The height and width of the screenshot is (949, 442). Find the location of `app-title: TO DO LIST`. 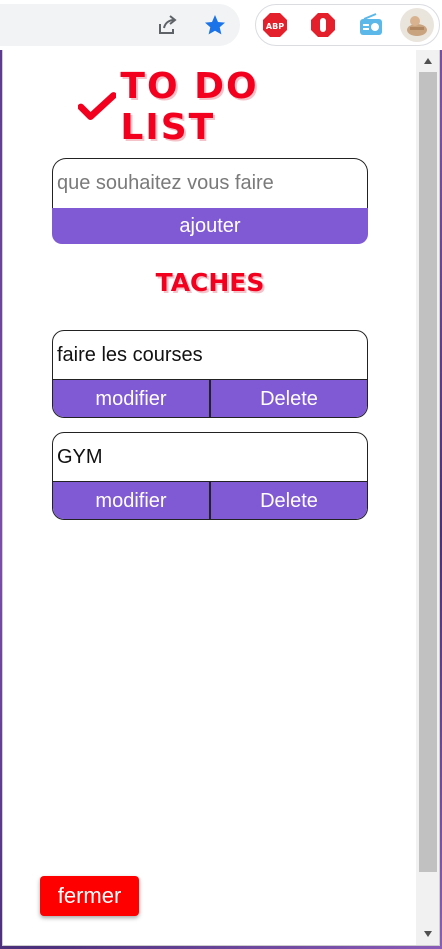

app-title: TO DO LIST is located at coordinates (218, 107).